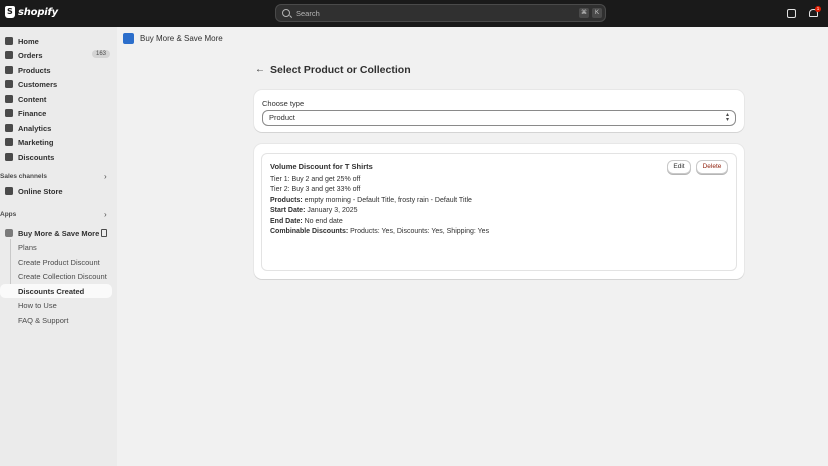 Image resolution: width=828 pixels, height=466 pixels. What do you see at coordinates (181, 38) in the screenshot?
I see `app-title: Buy More & Save More` at bounding box center [181, 38].